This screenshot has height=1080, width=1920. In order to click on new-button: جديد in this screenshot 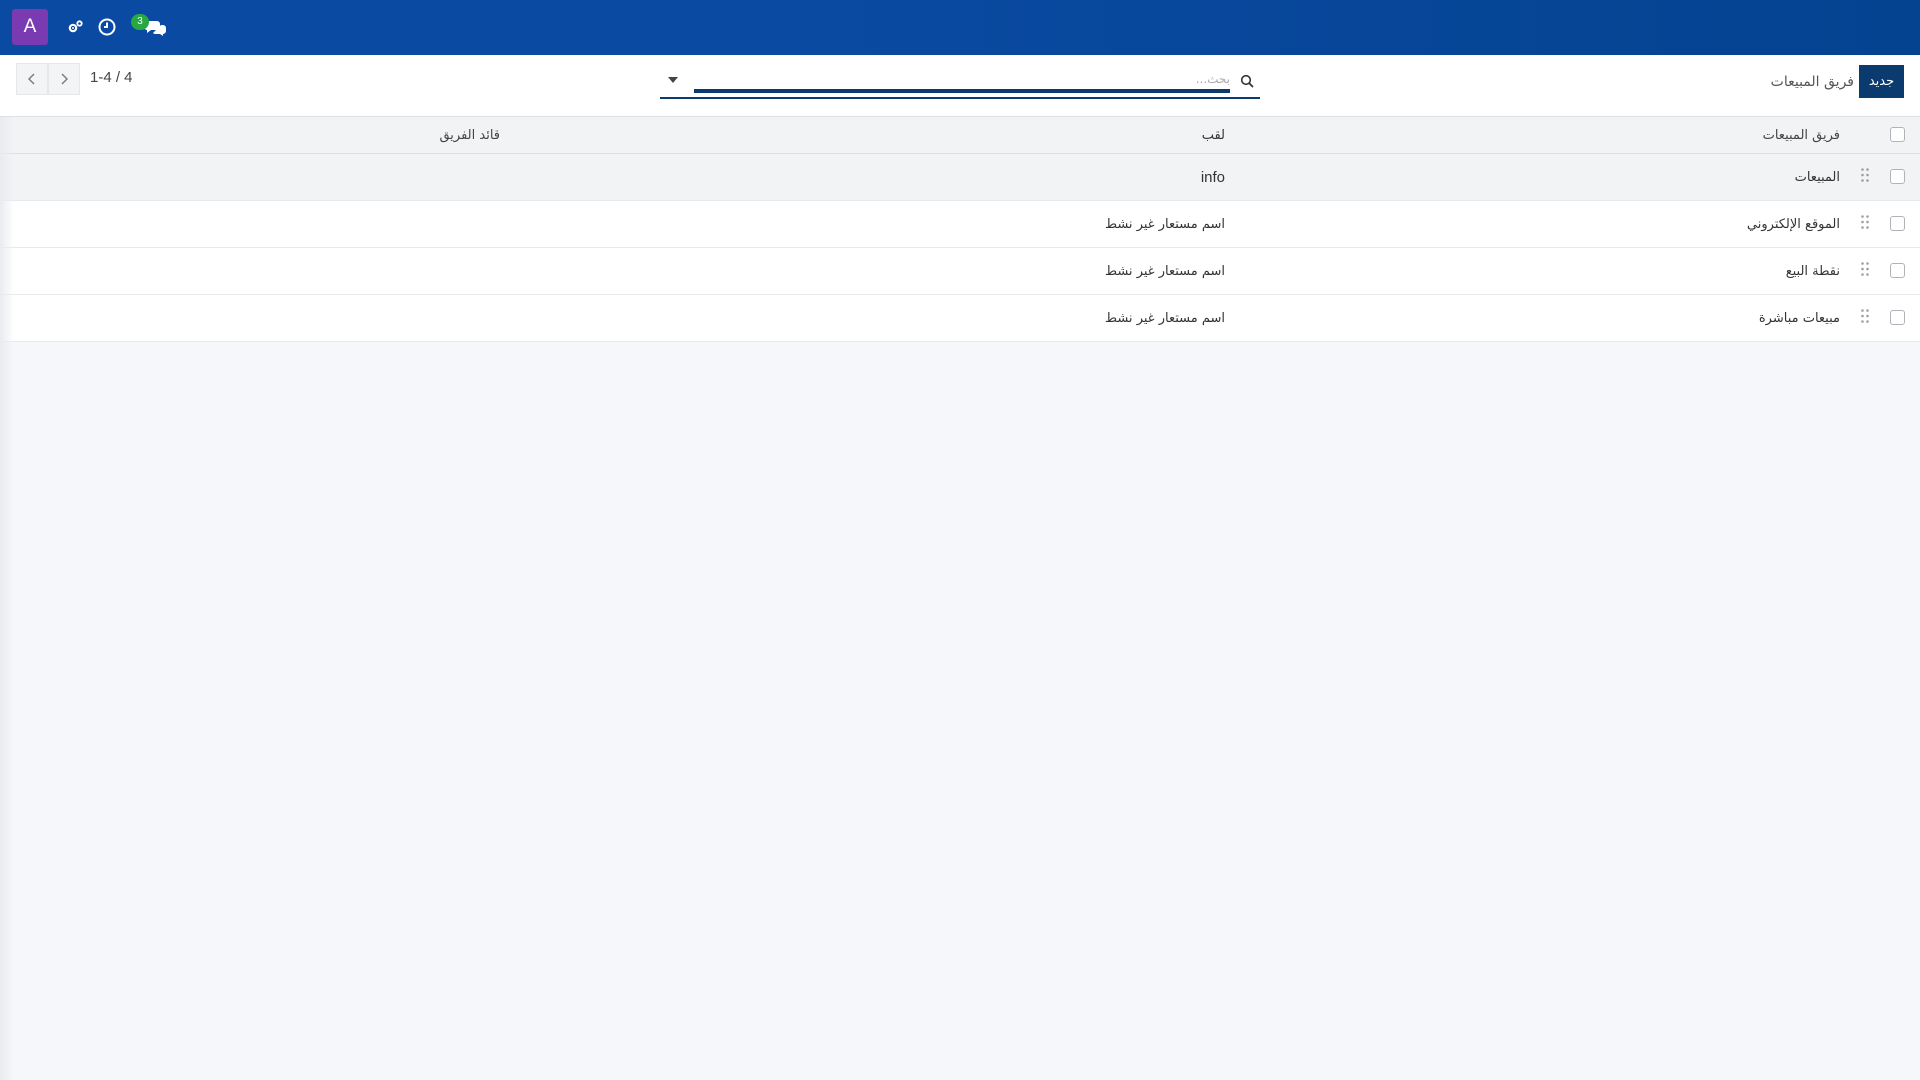, I will do `click(1881, 81)`.